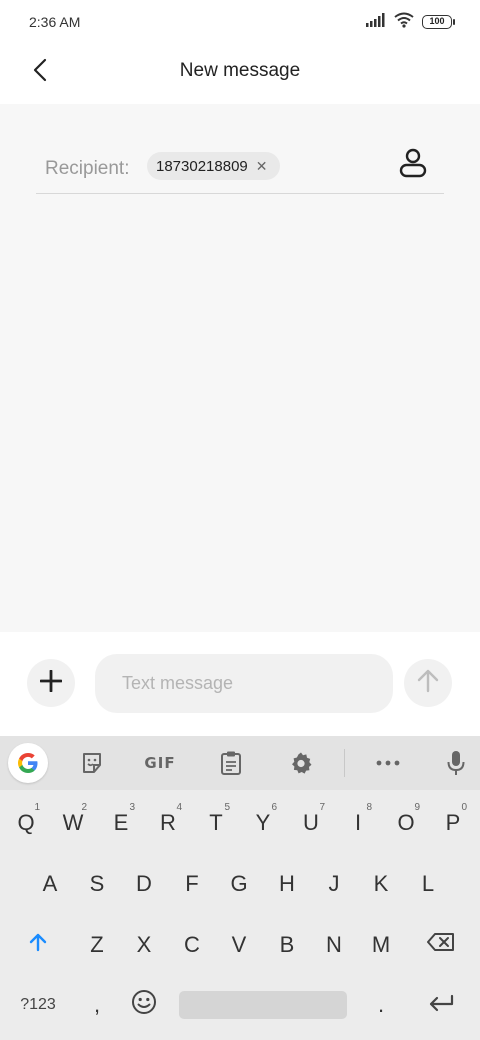  What do you see at coordinates (381, 1005) in the screenshot?
I see `period-key: .` at bounding box center [381, 1005].